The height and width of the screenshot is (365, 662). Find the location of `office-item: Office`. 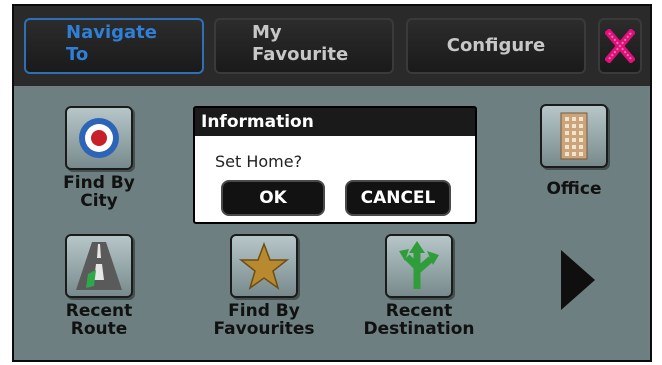

office-item: Office is located at coordinates (574, 151).